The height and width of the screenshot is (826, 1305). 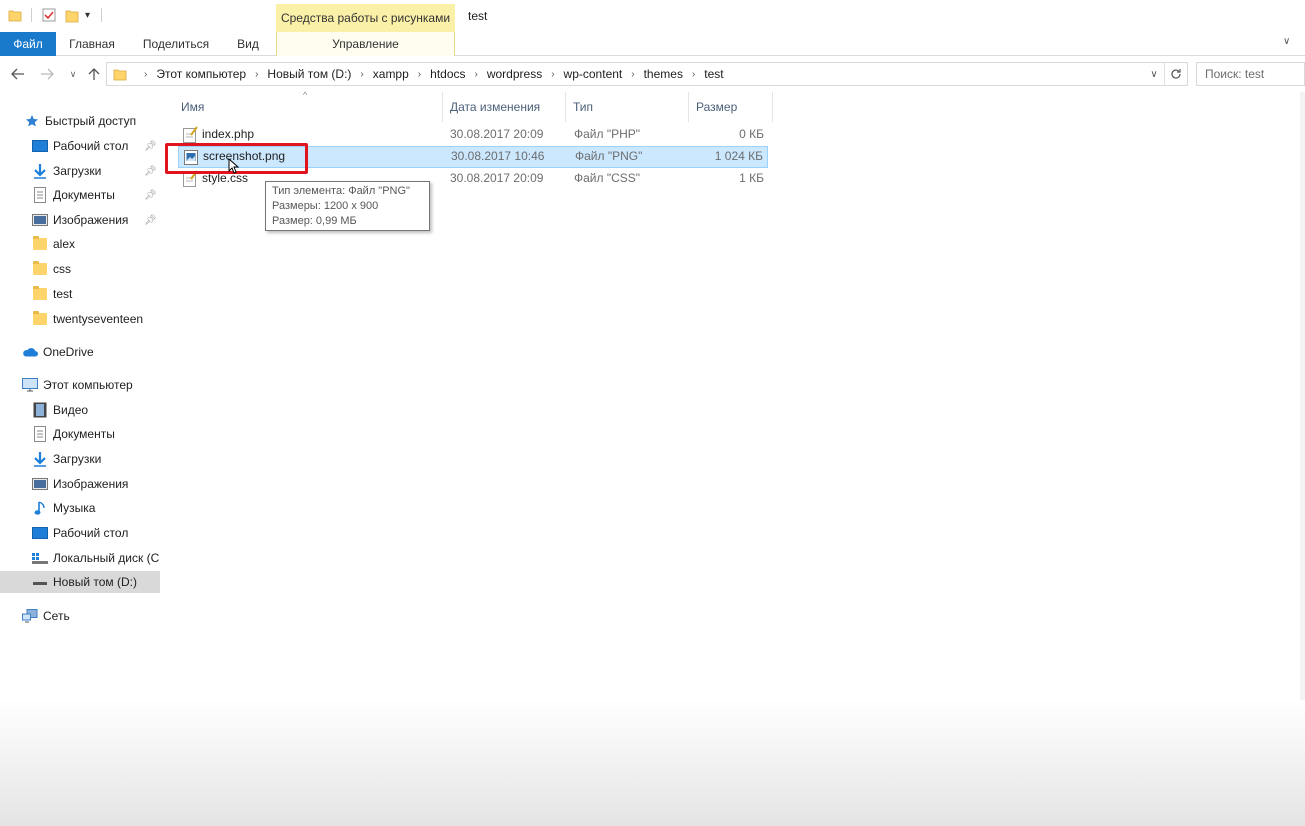 I want to click on breadcrumb-item: Этот компьютер, so click(x=201, y=74).